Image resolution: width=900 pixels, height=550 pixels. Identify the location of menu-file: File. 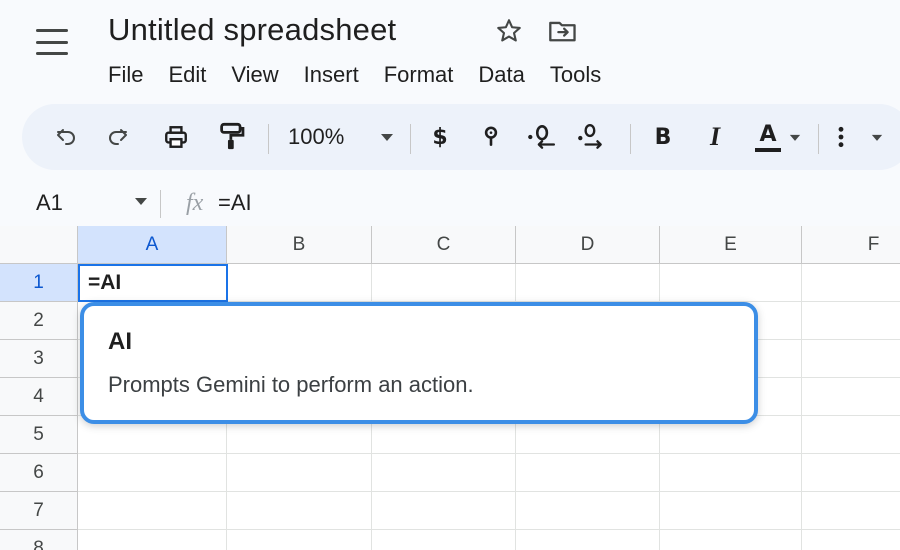
(125, 75).